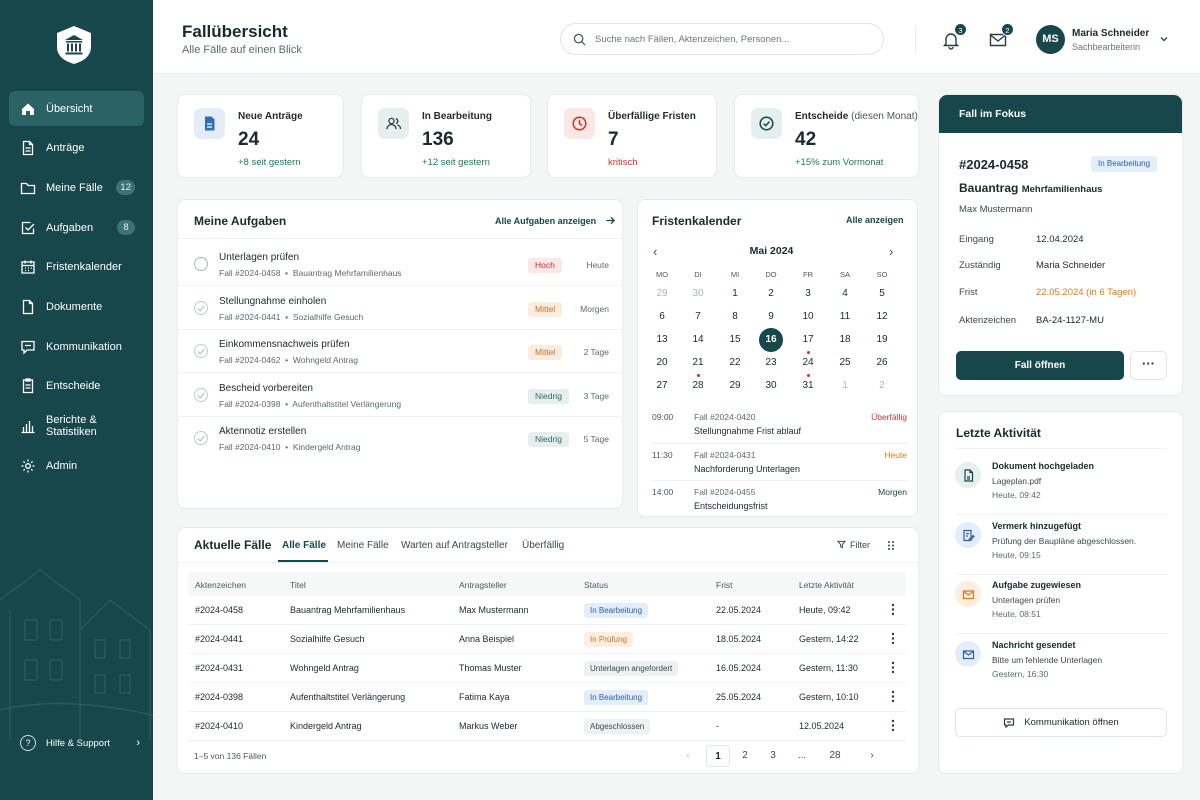 Image resolution: width=1200 pixels, height=800 pixels. What do you see at coordinates (882, 340) in the screenshot?
I see `calendar-day: 19` at bounding box center [882, 340].